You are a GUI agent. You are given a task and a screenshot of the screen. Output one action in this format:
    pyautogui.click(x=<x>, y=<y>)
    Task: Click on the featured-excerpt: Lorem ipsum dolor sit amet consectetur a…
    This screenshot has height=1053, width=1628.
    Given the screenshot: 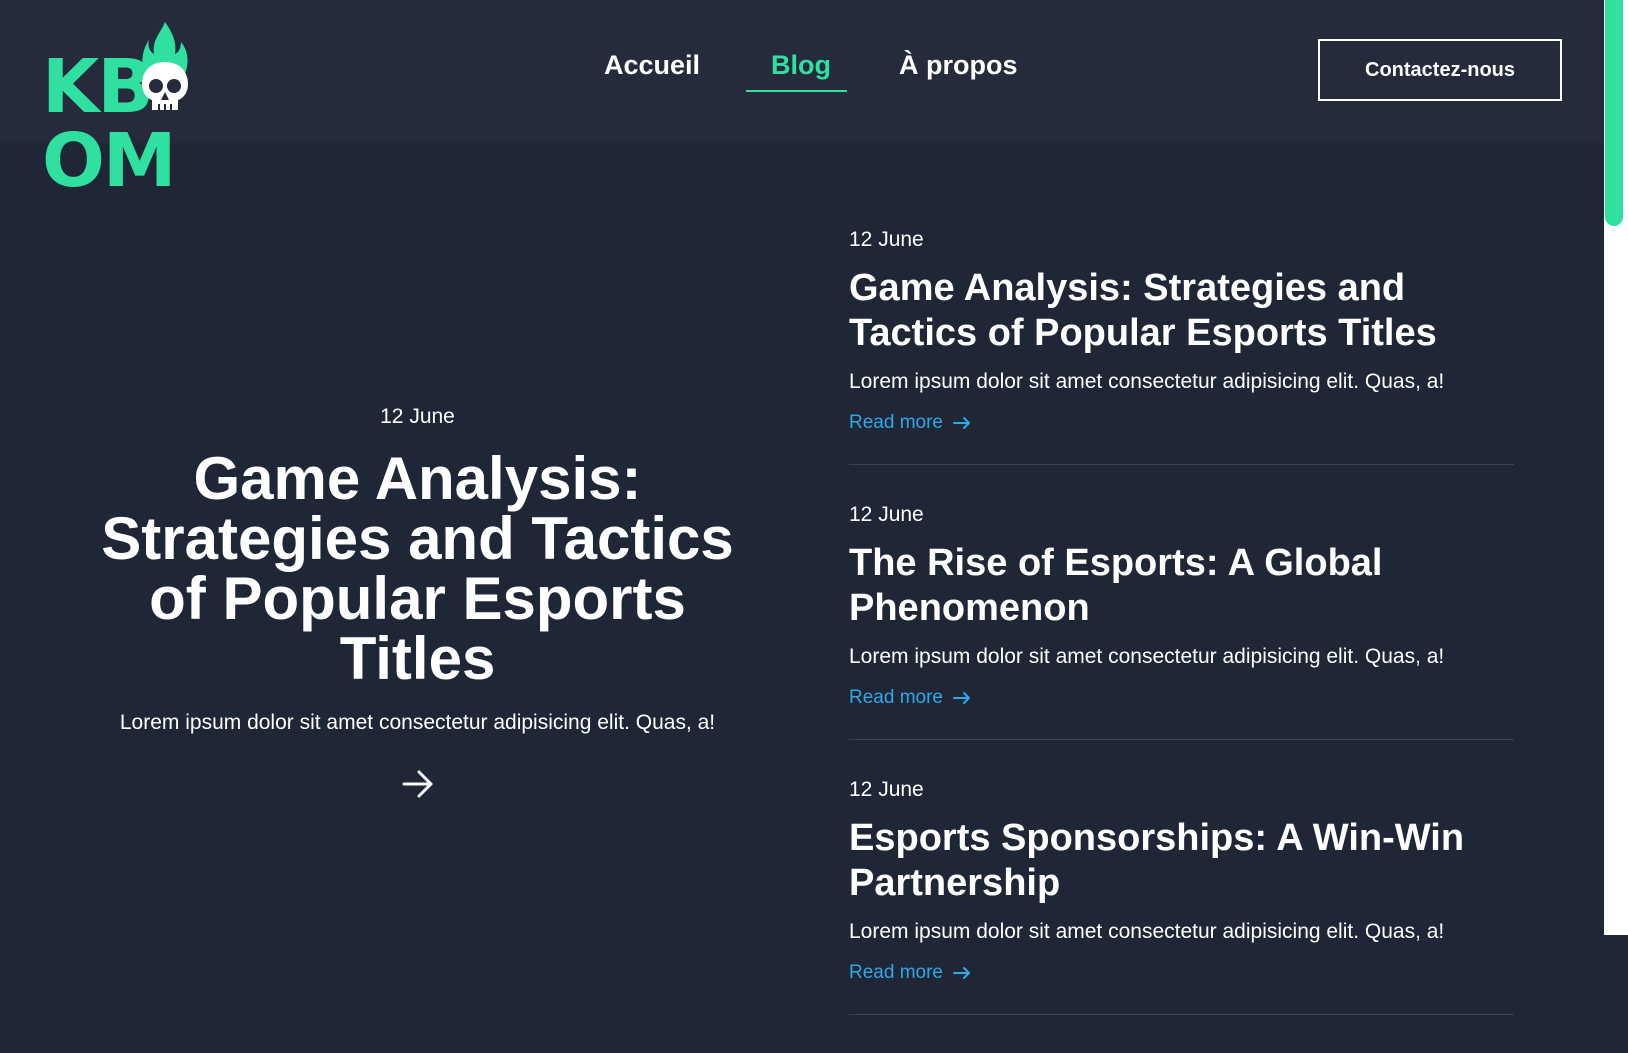 What is the action you would take?
    pyautogui.click(x=417, y=722)
    